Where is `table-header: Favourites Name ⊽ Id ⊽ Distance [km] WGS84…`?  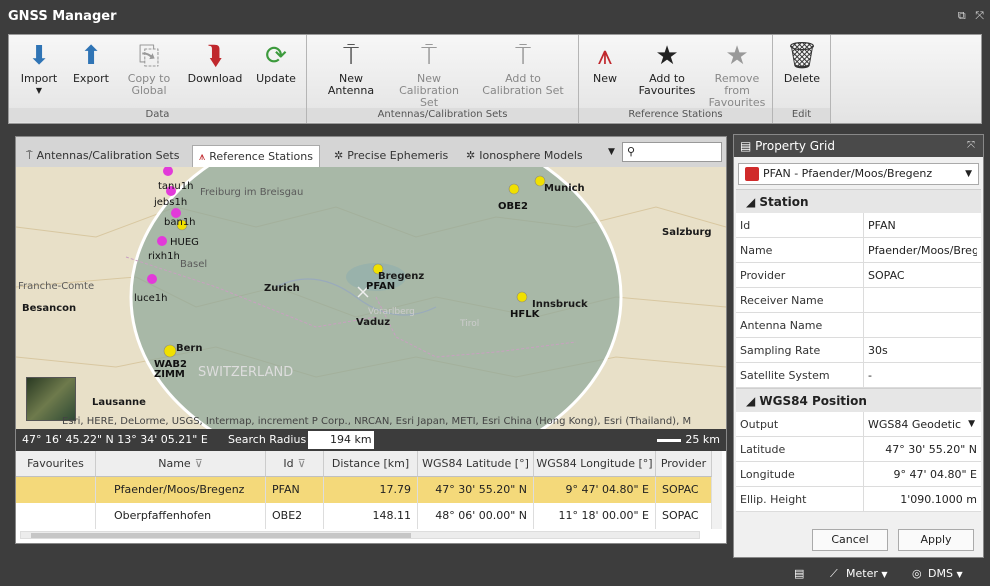 table-header: Favourites Name ⊽ Id ⊽ Distance [km] WGS84… is located at coordinates (364, 464).